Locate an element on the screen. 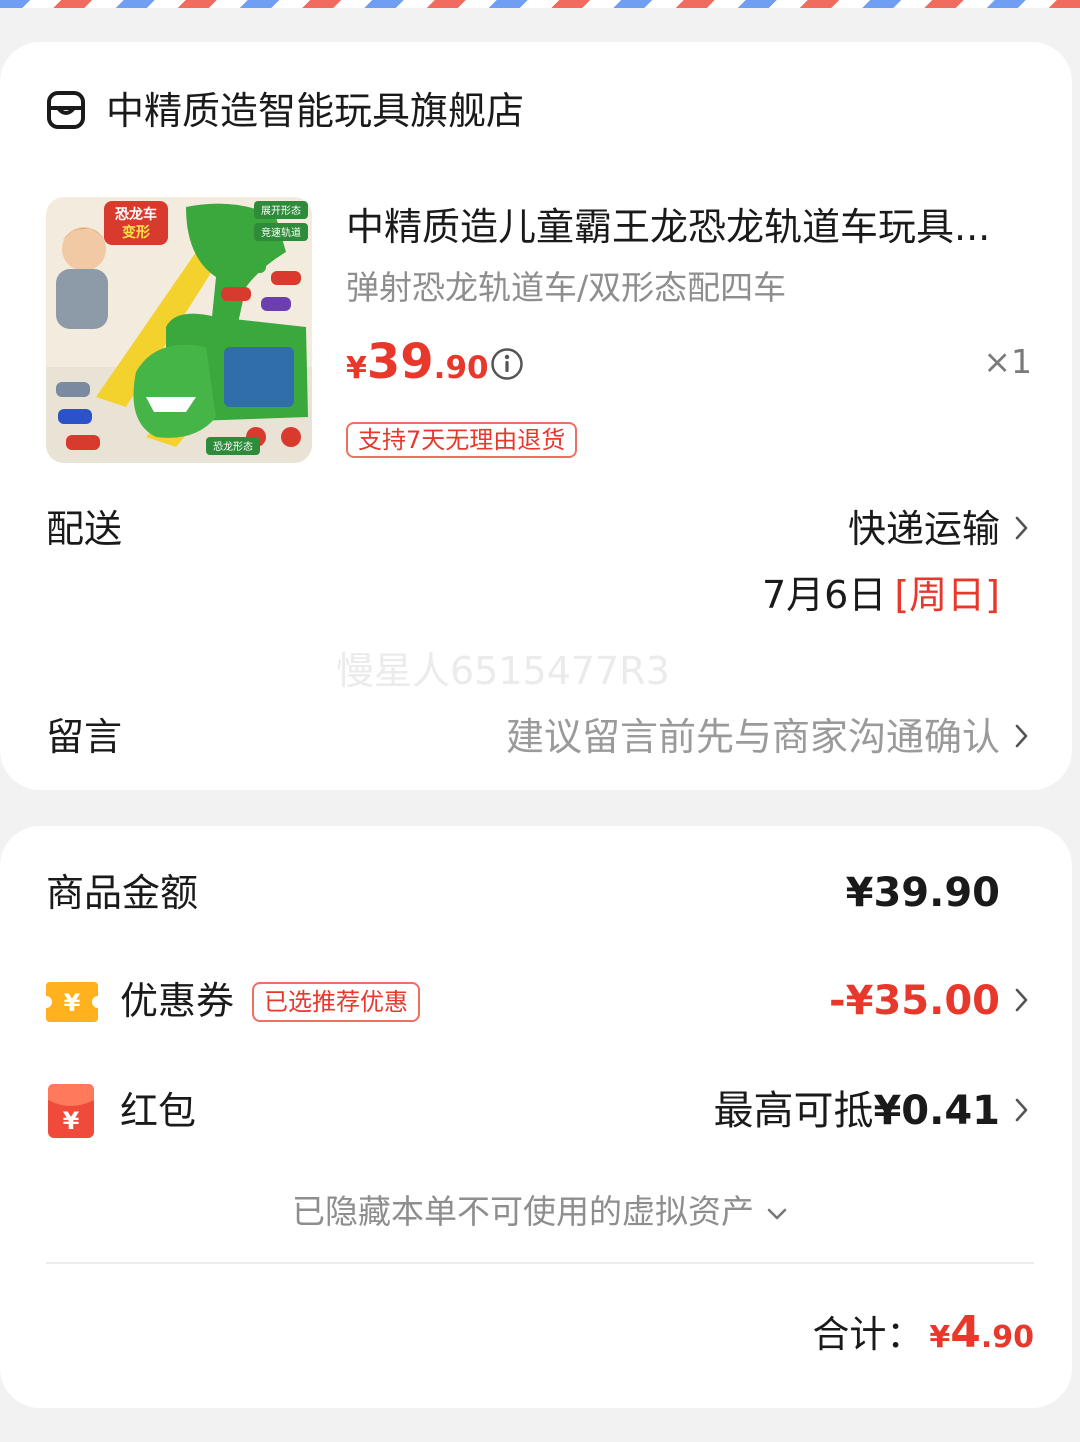  delivery-label: 配送 is located at coordinates (84, 529).